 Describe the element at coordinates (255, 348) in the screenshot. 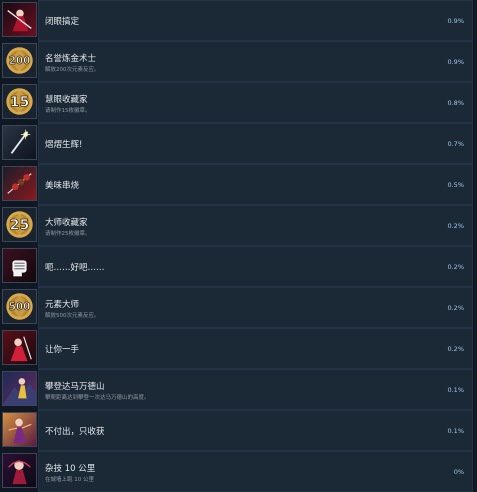

I see `achievement-panel: 让你一手 0.2%` at that location.